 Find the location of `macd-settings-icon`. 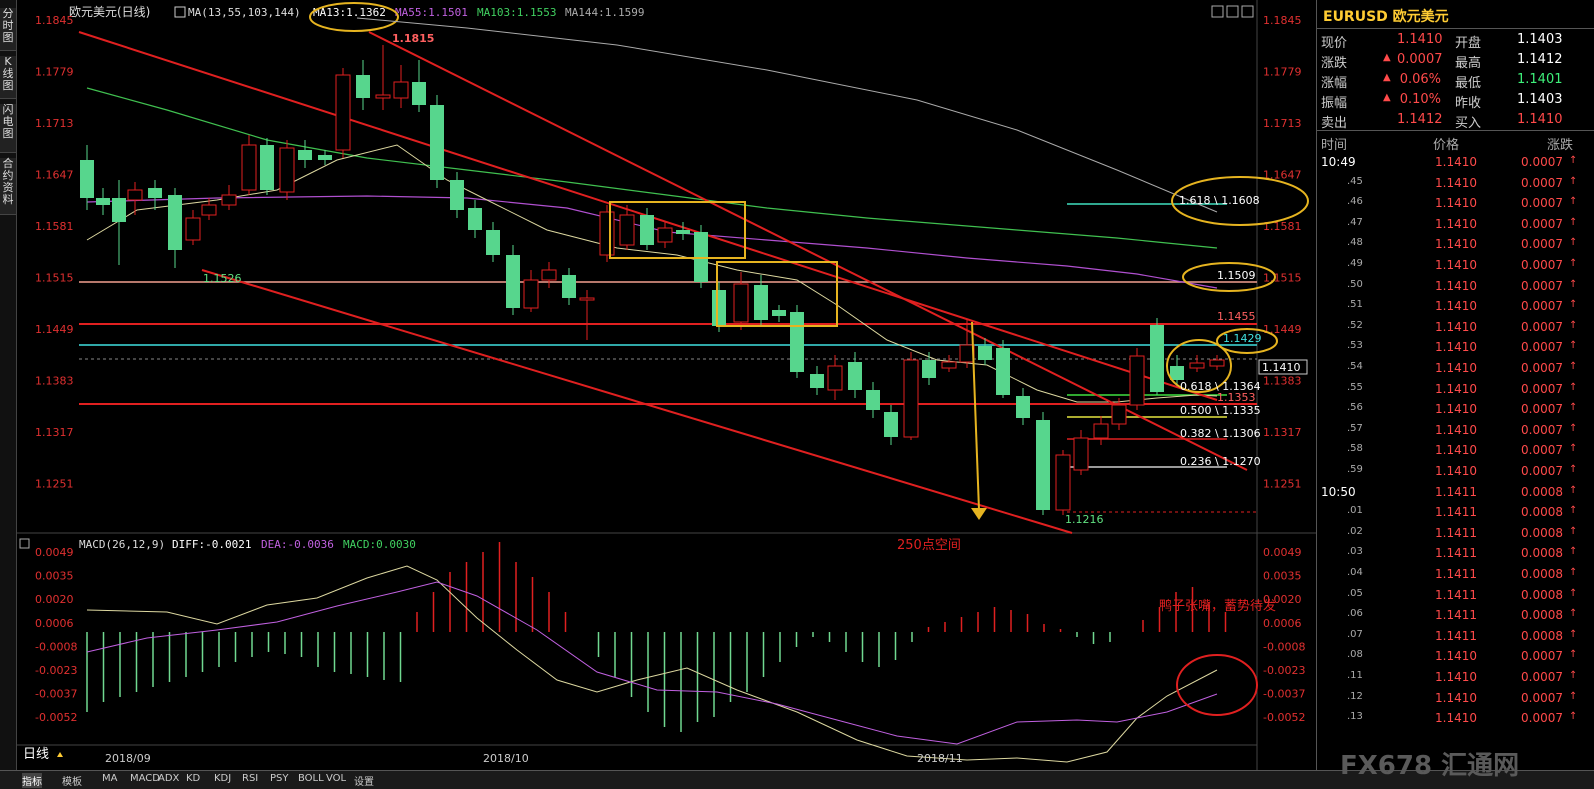

macd-settings-icon is located at coordinates (24, 543).